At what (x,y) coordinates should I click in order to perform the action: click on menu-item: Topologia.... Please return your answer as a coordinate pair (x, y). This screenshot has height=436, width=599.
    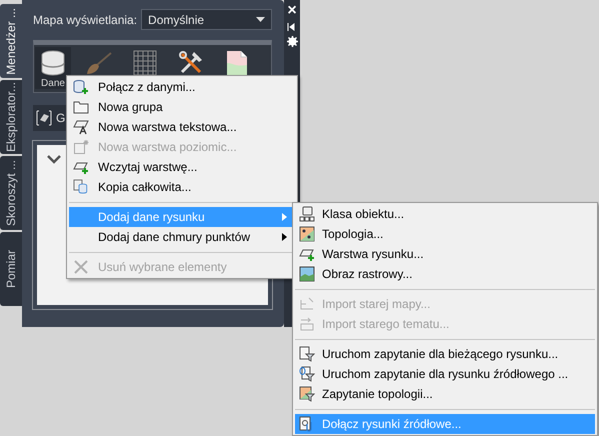
    Looking at the image, I should click on (445, 234).